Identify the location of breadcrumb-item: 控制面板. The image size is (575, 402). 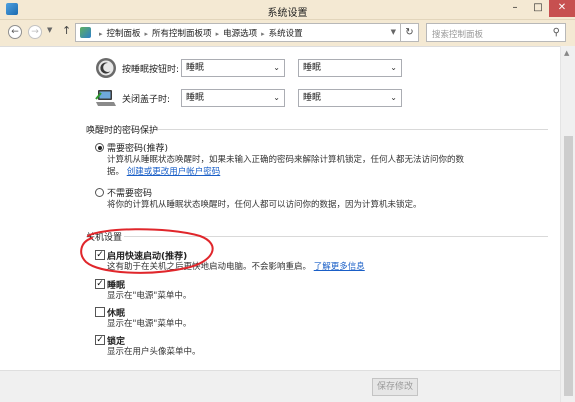
(124, 34).